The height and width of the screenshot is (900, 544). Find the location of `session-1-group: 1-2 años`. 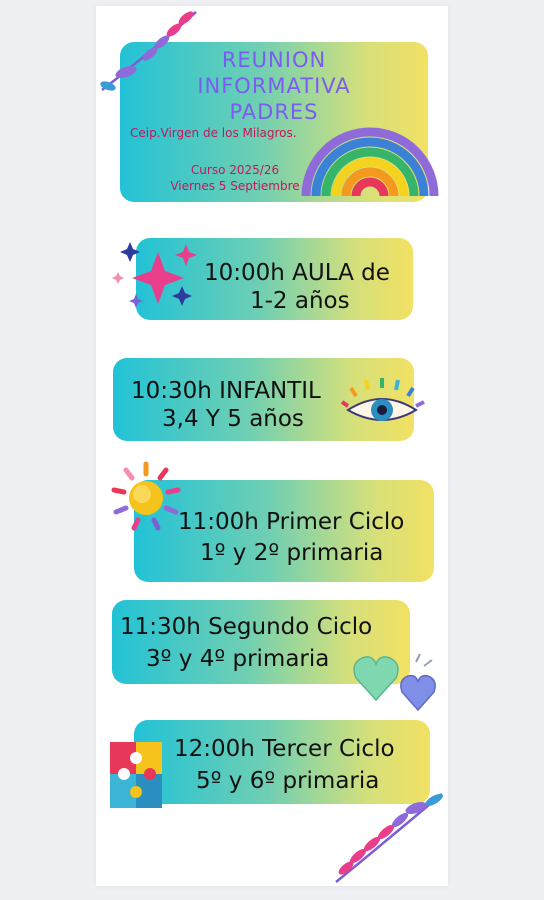

session-1-group: 1-2 años is located at coordinates (300, 301).